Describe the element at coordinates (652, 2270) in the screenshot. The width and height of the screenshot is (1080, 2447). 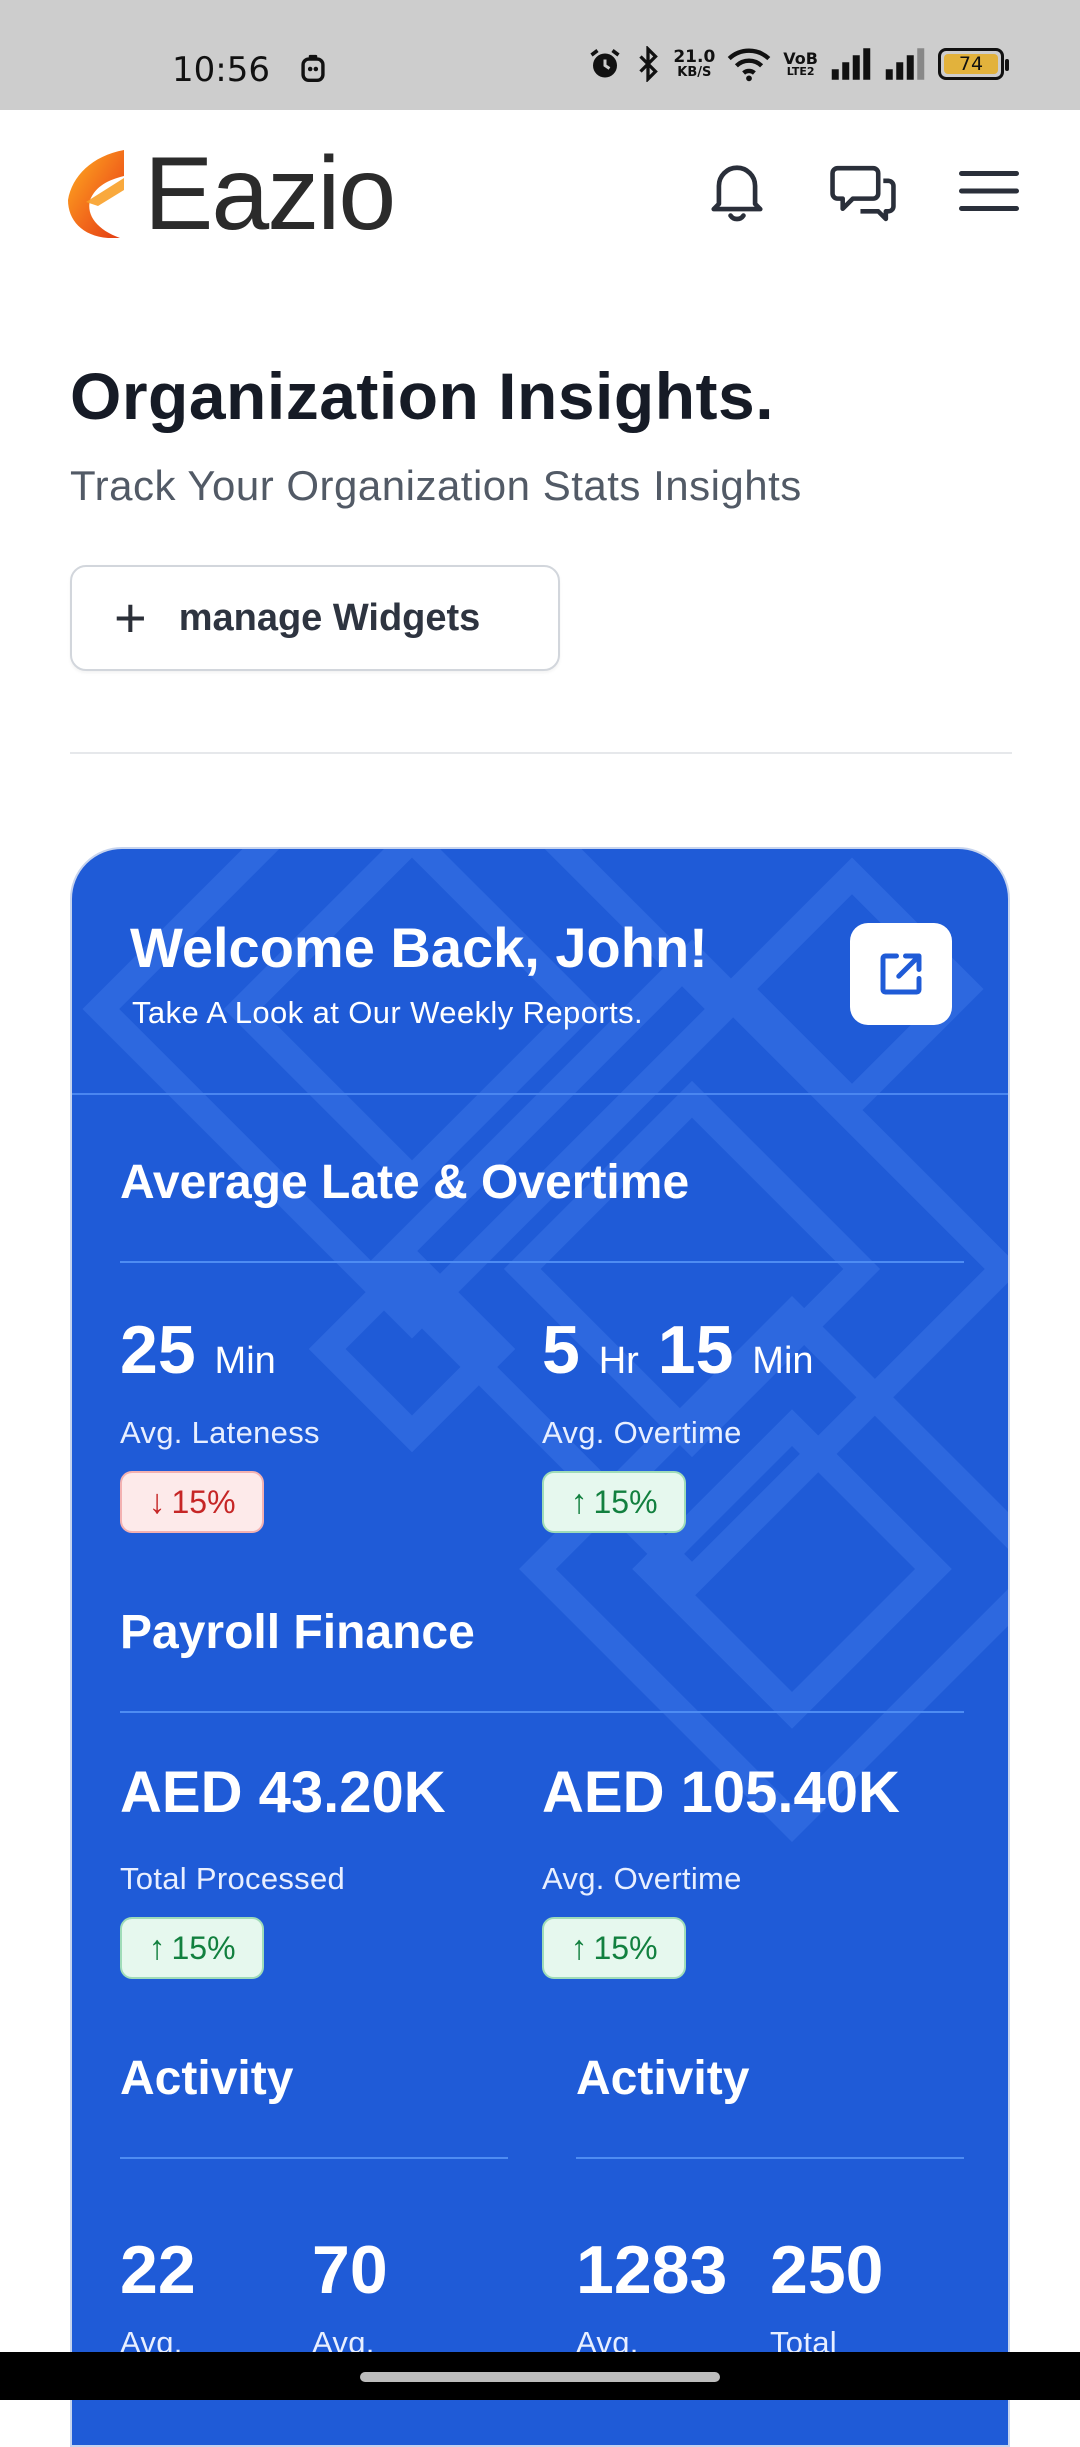
I see `activity-right-value-1: 1283` at that location.